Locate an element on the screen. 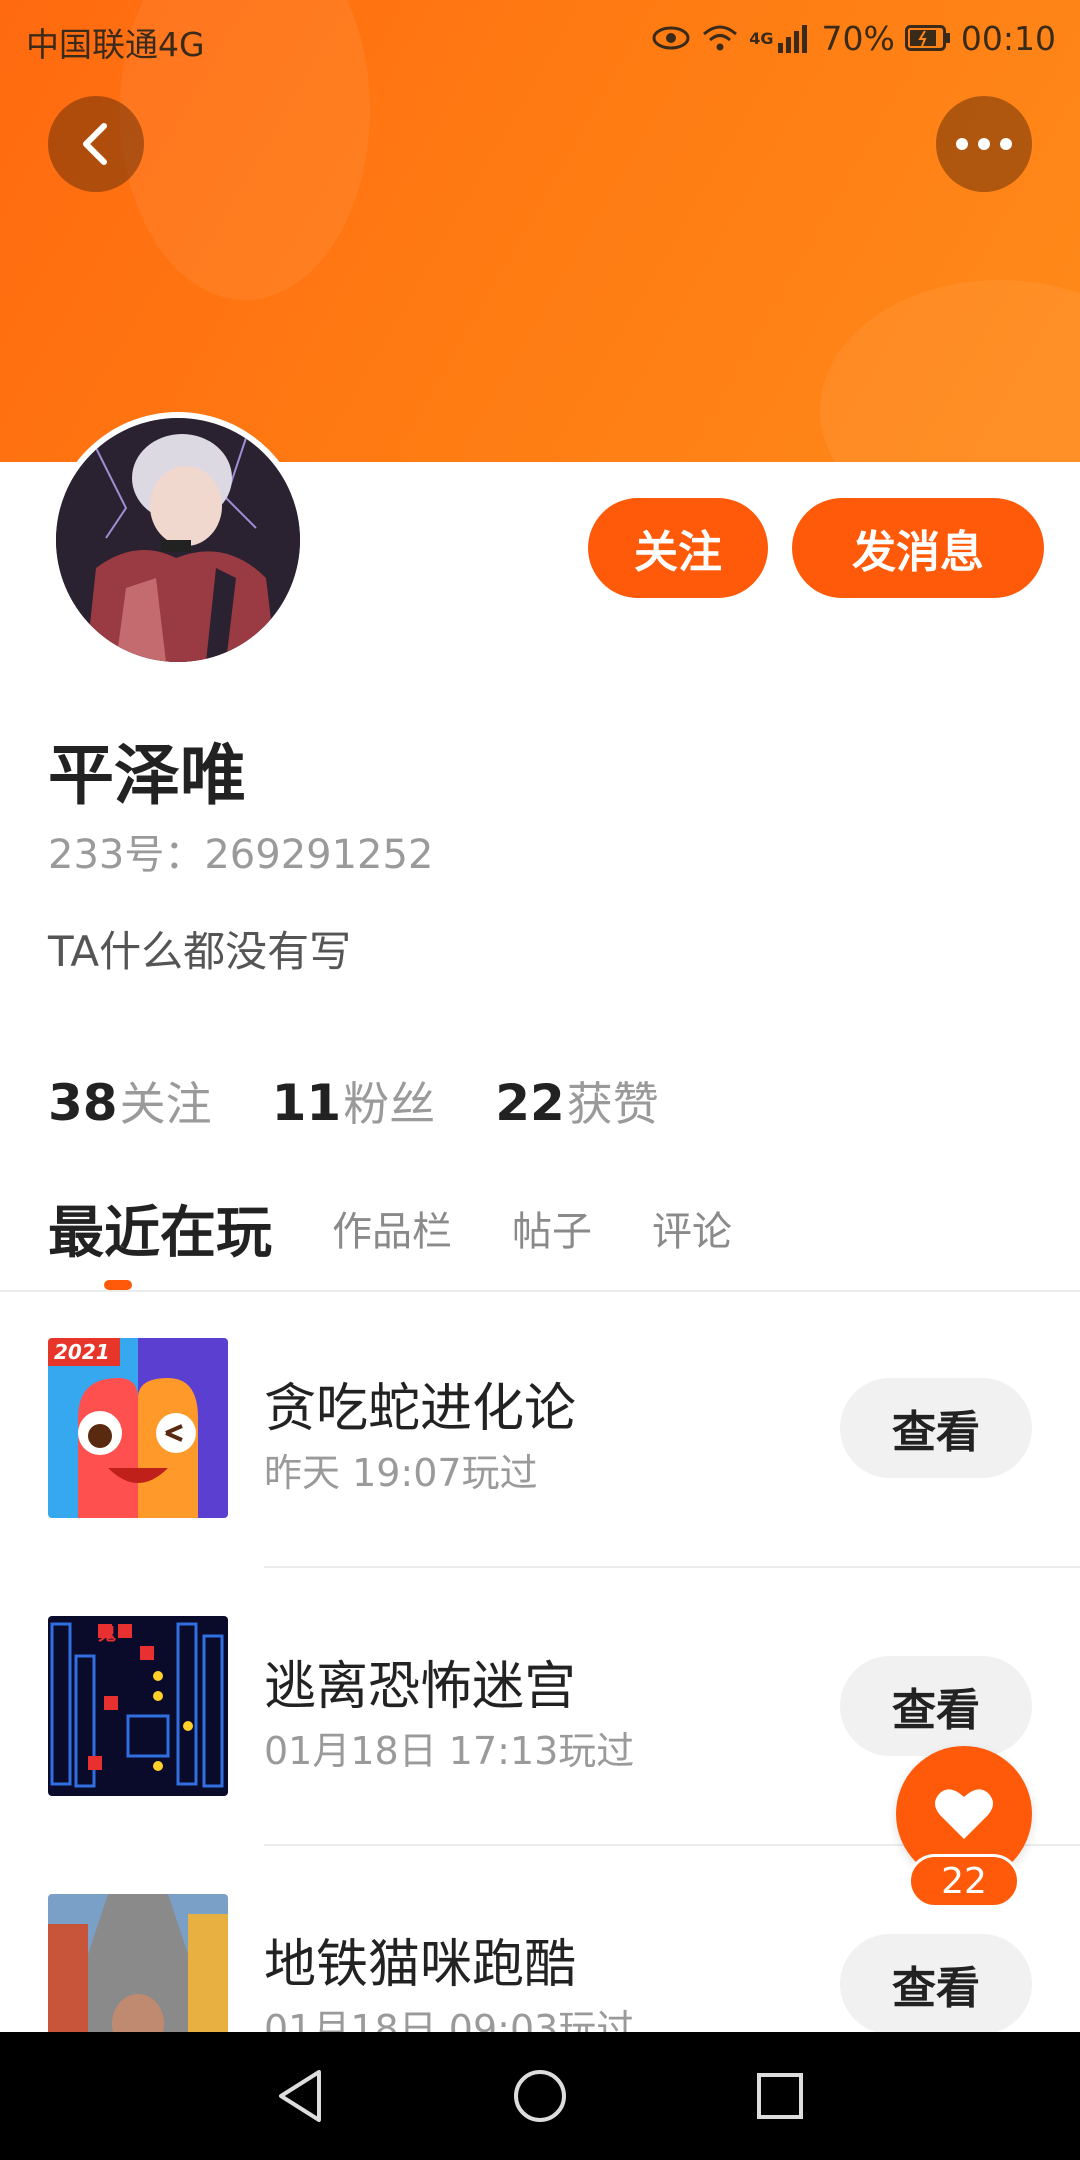 The height and width of the screenshot is (2160, 1080). nav-recents-button is located at coordinates (780, 2096).